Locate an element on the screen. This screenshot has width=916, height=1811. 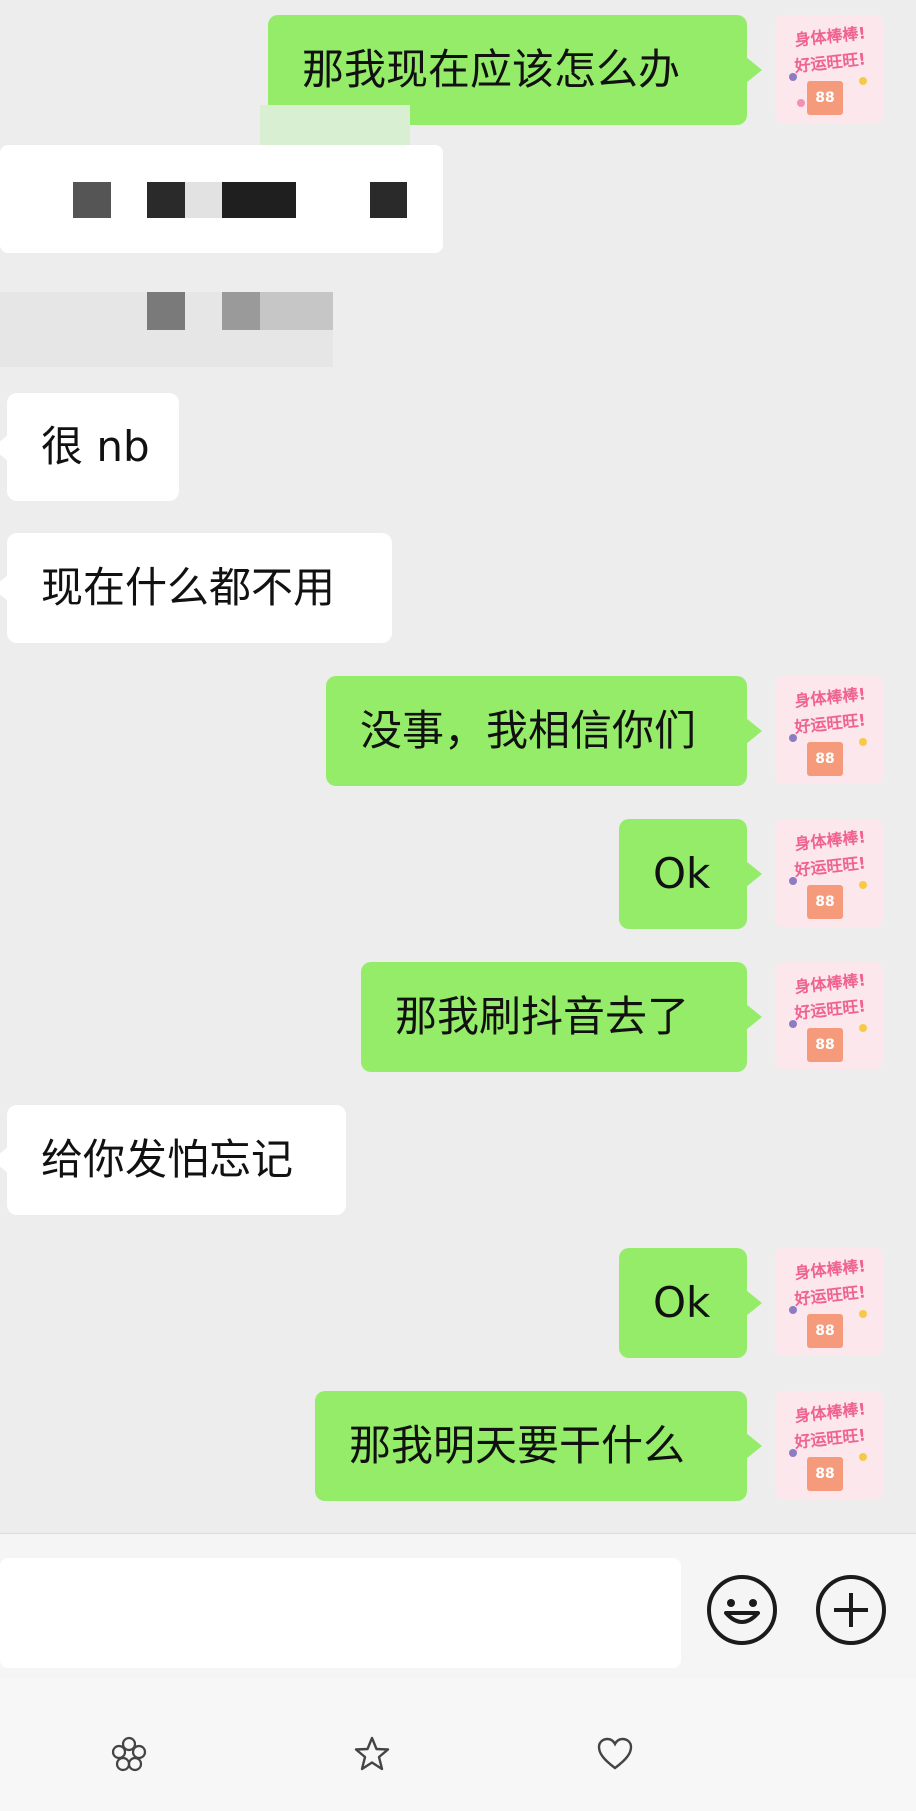
emoji-icon is located at coordinates (742, 1611).